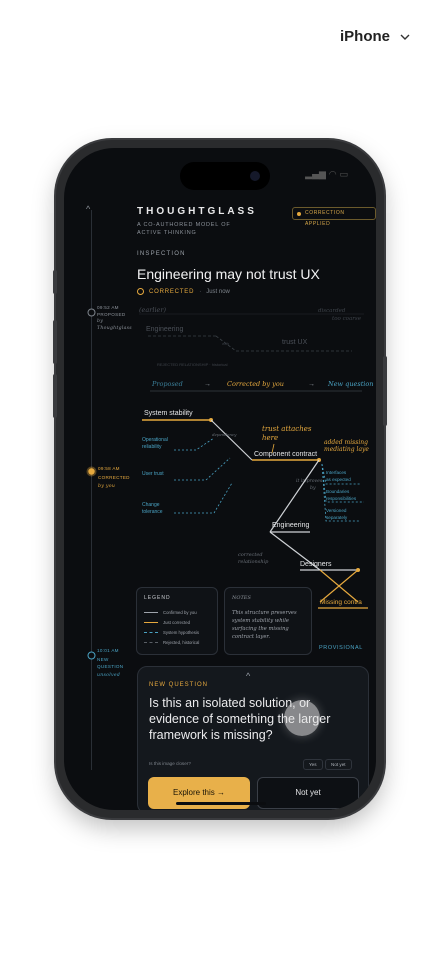  What do you see at coordinates (167, 384) in the screenshot?
I see `flow-proposed: Proposed` at bounding box center [167, 384].